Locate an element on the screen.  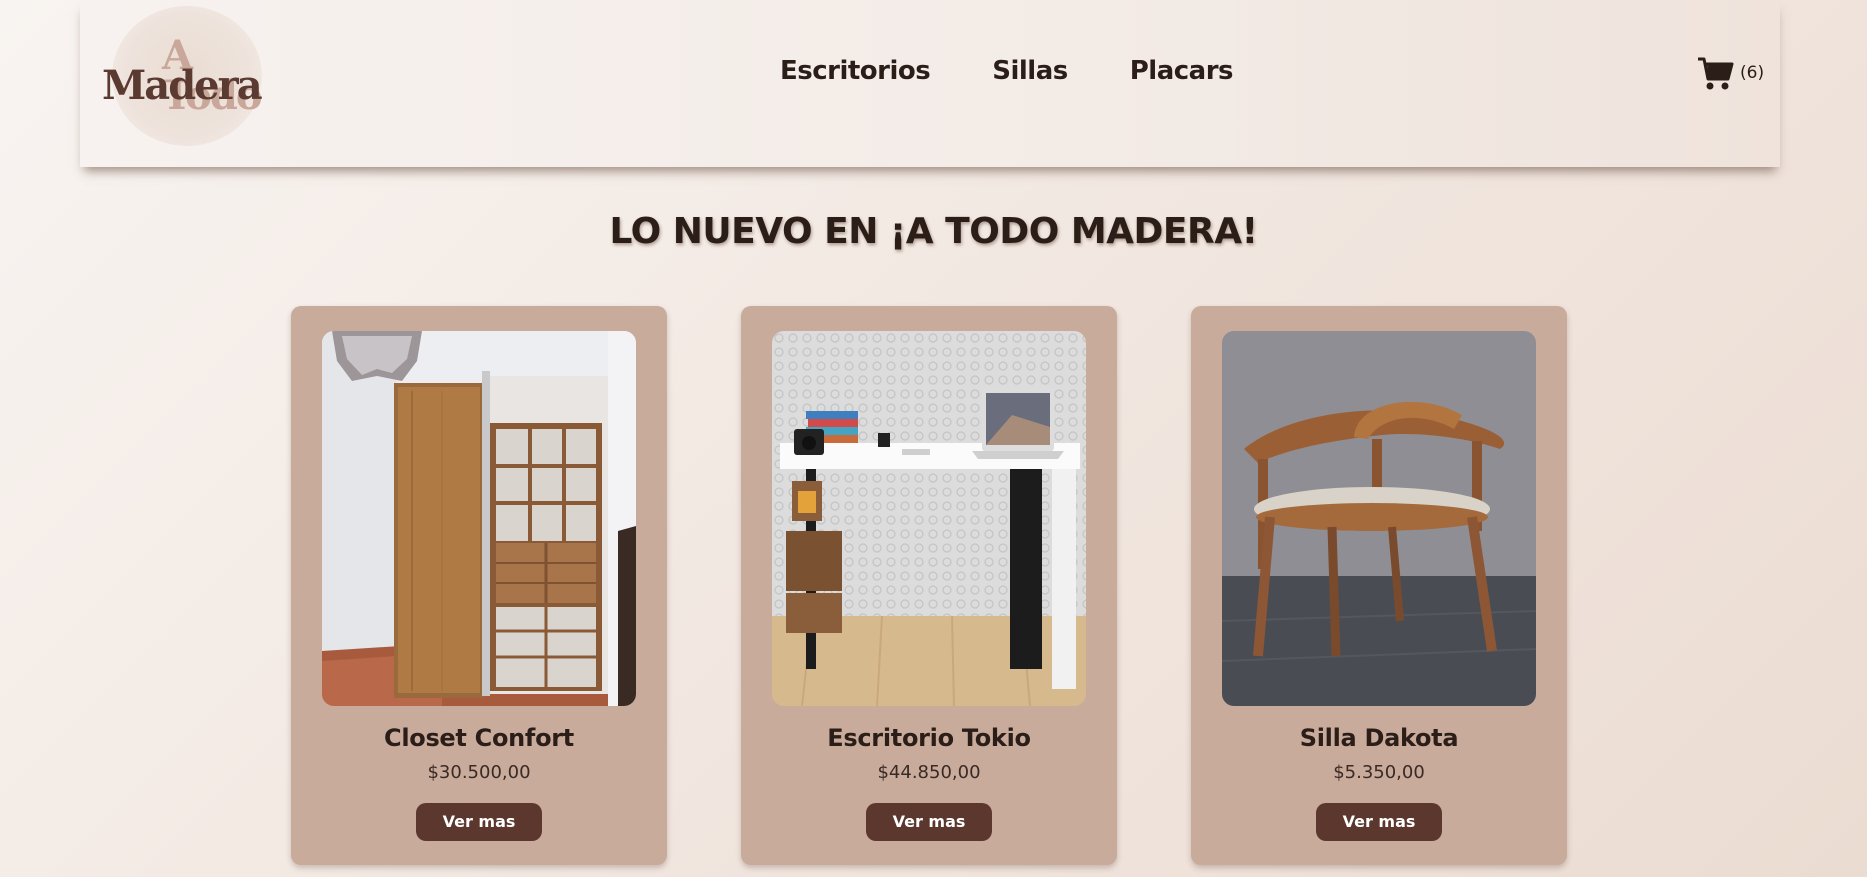
desk-photo is located at coordinates (929, 518).